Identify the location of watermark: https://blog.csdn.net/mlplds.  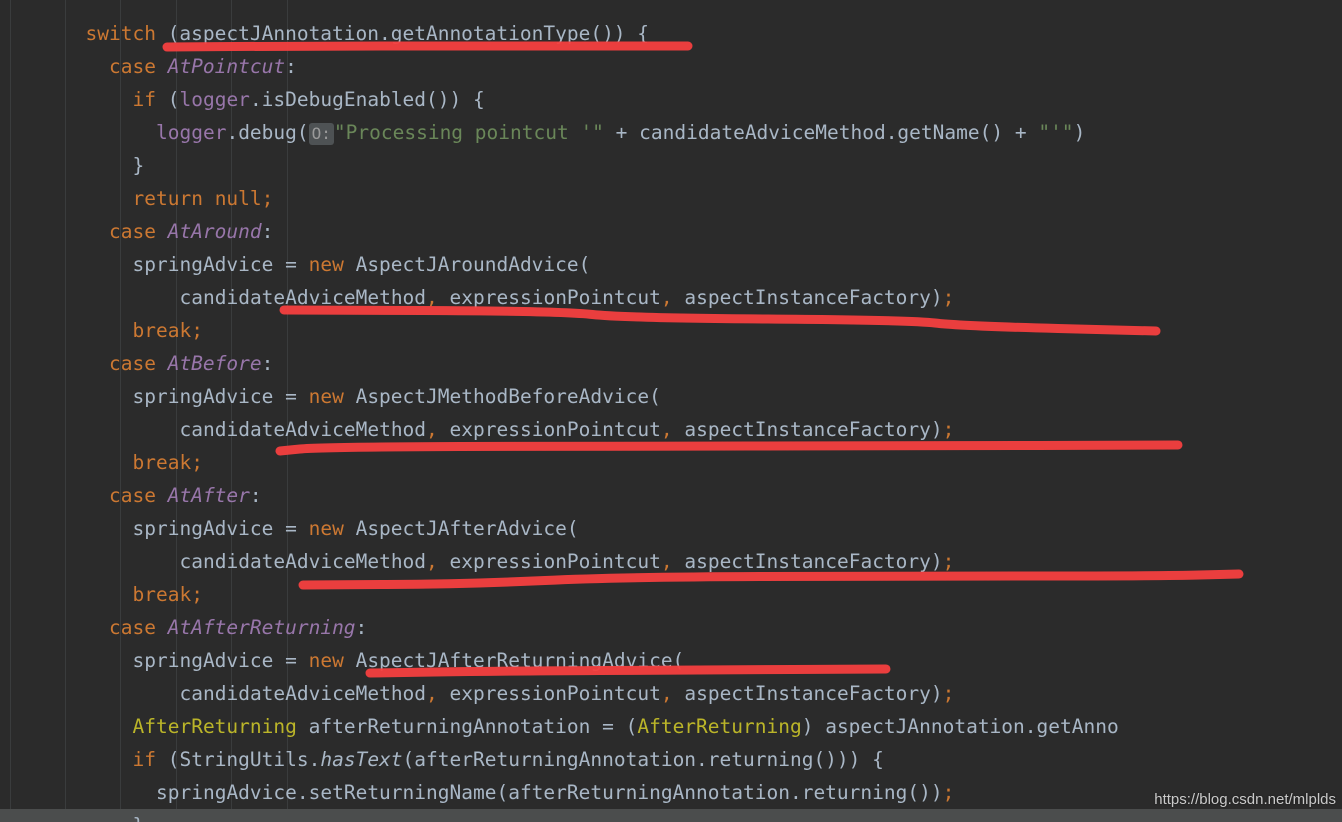
(1245, 799).